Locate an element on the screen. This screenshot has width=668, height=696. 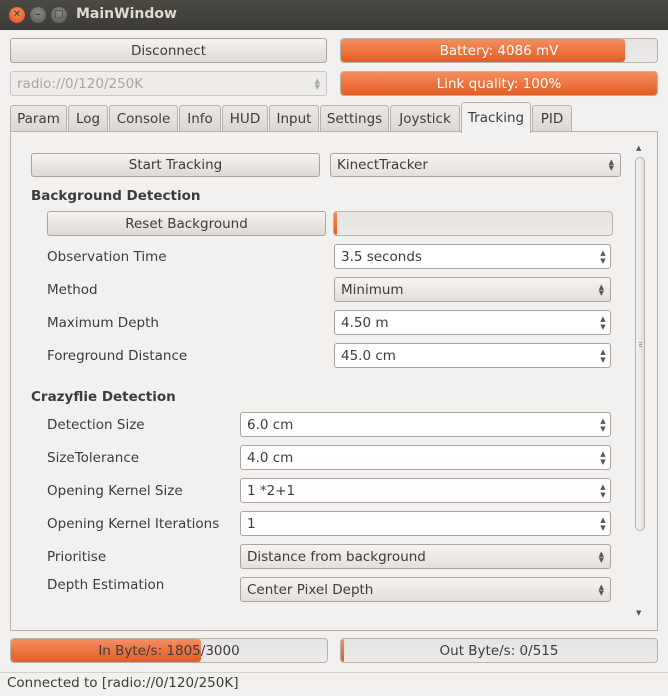
minimize-window-button: – is located at coordinates (38, 15).